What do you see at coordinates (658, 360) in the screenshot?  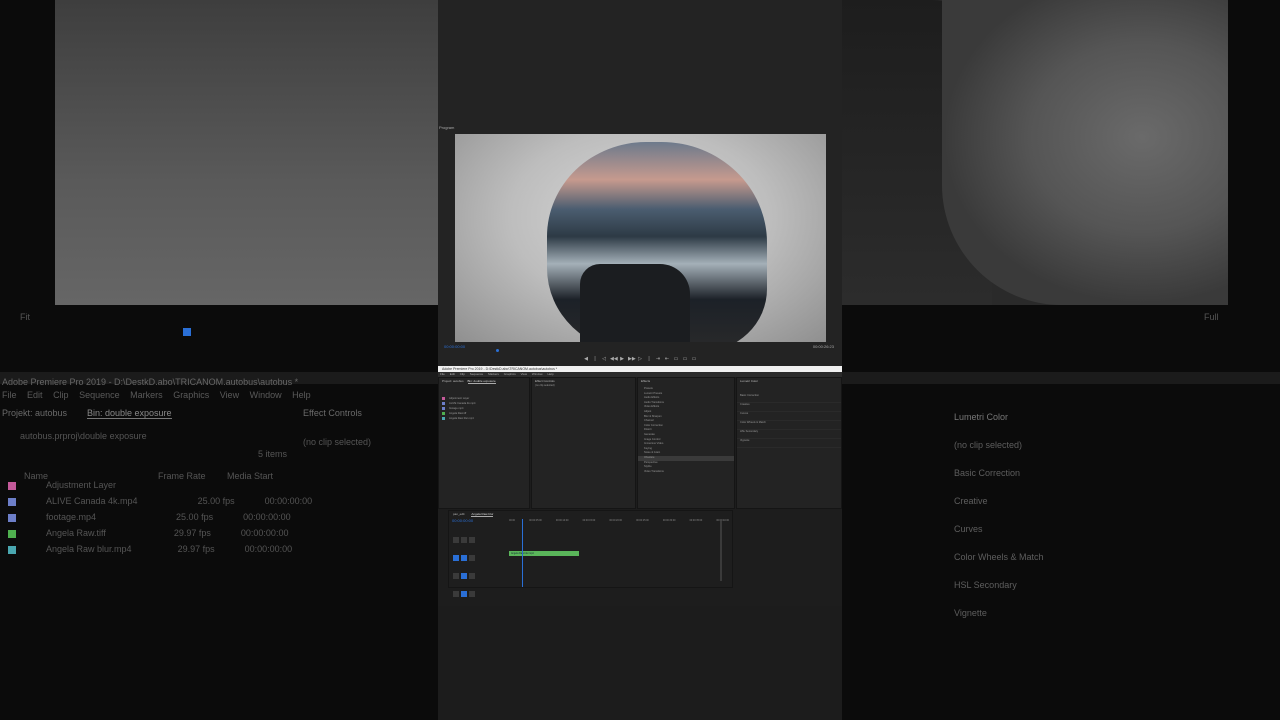 I see `lift-button: ⇥` at bounding box center [658, 360].